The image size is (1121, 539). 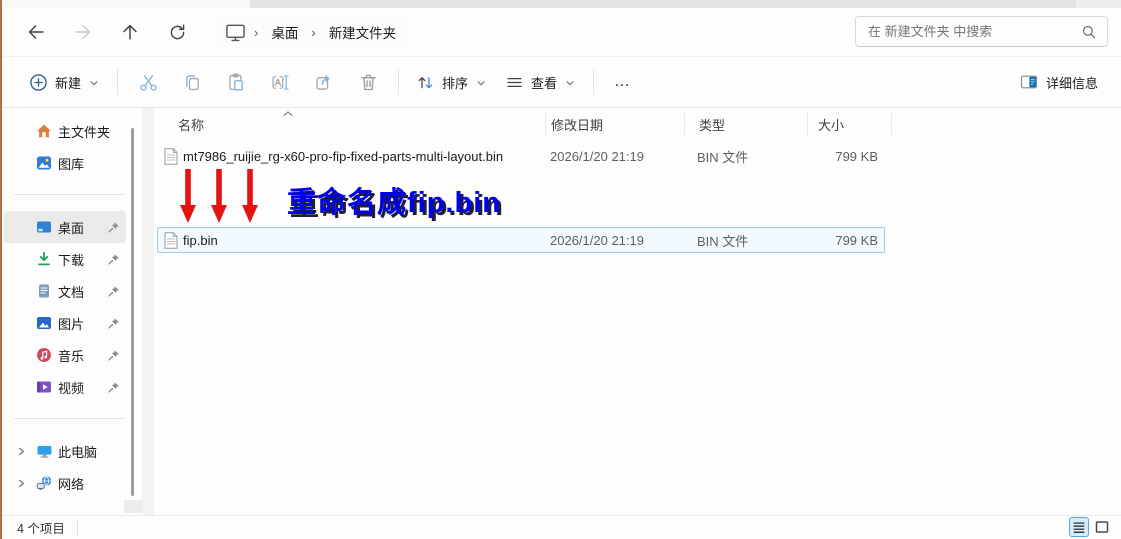 I want to click on pictures-icon, so click(x=44, y=323).